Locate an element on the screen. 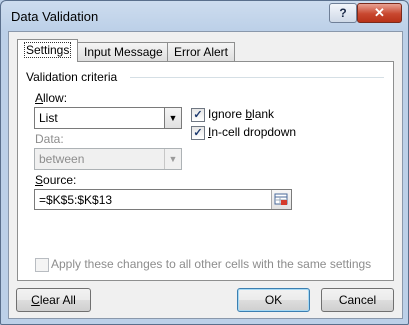 The width and height of the screenshot is (409, 325). help-icon: ? is located at coordinates (343, 13).